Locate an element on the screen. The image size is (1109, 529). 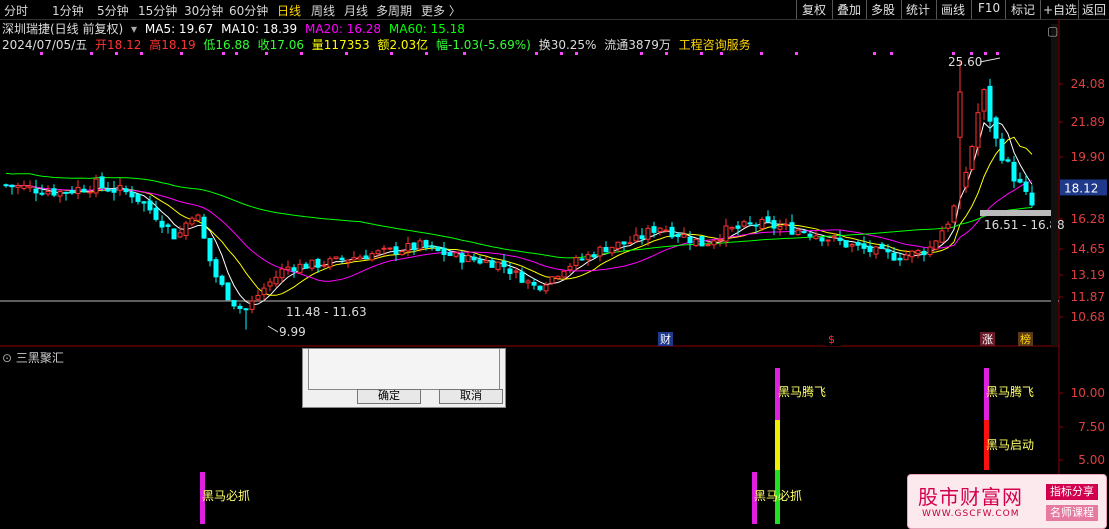
price-tick-label: 21.89 is located at coordinates (1088, 122).